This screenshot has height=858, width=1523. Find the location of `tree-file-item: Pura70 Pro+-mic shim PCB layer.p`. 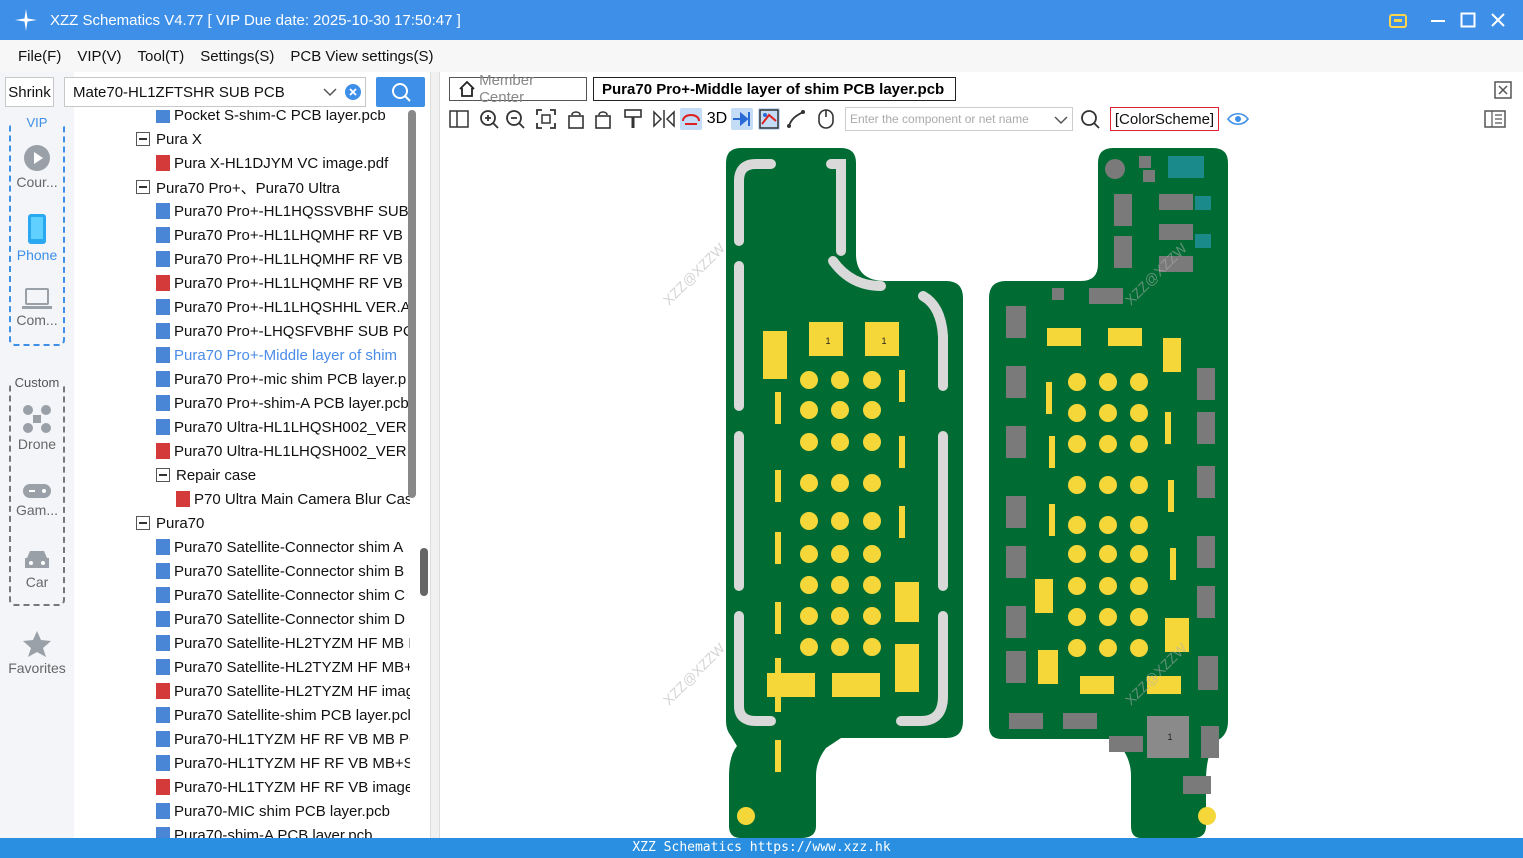

tree-file-item: Pura70 Pro+-mic shim PCB layer.p is located at coordinates (281, 379).